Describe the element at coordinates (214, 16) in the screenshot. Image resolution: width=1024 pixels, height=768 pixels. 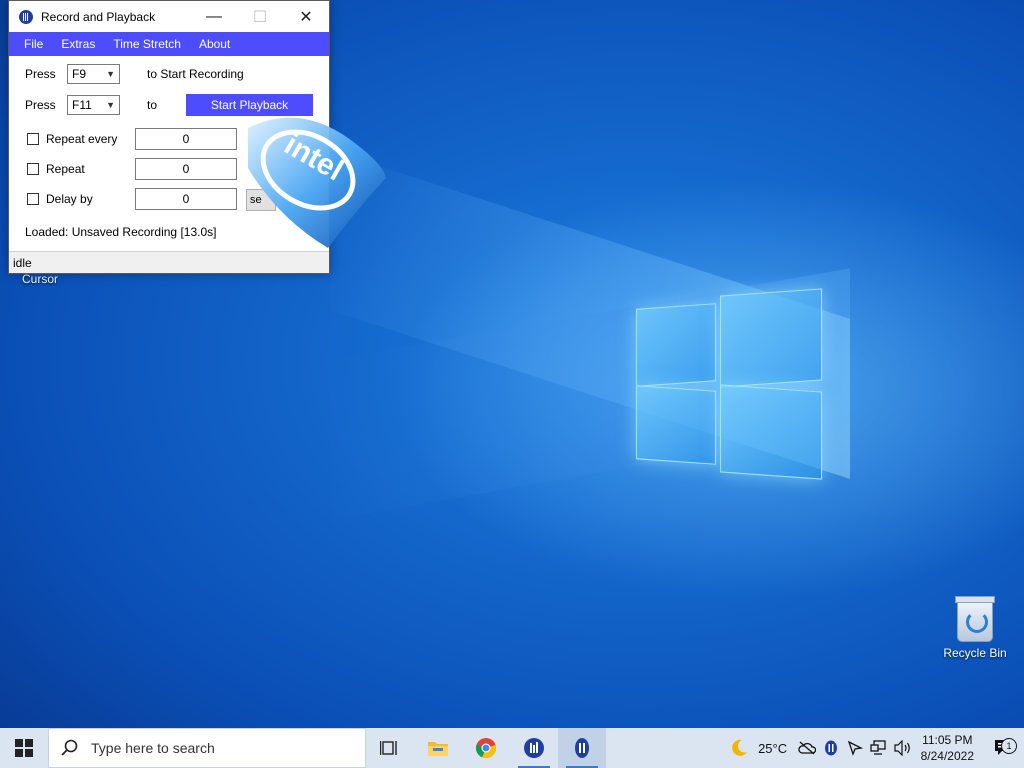
I see `minimize-button: —` at that location.